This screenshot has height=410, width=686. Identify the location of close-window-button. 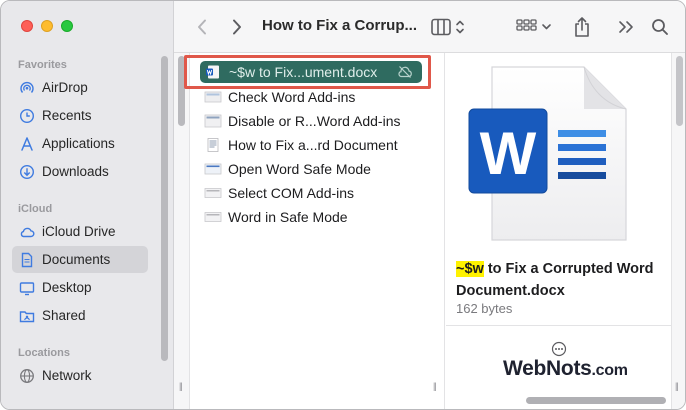
(27, 26).